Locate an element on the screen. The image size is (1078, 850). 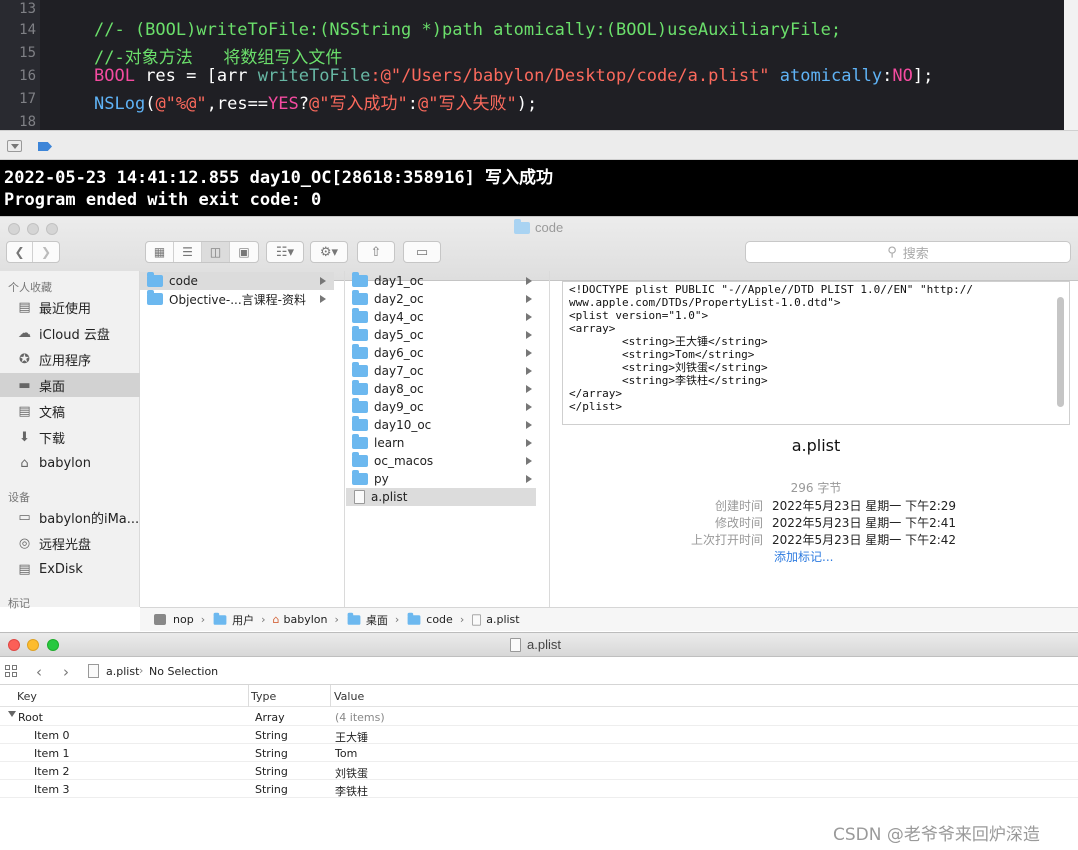
share-button: ⇧ is located at coordinates (376, 252).